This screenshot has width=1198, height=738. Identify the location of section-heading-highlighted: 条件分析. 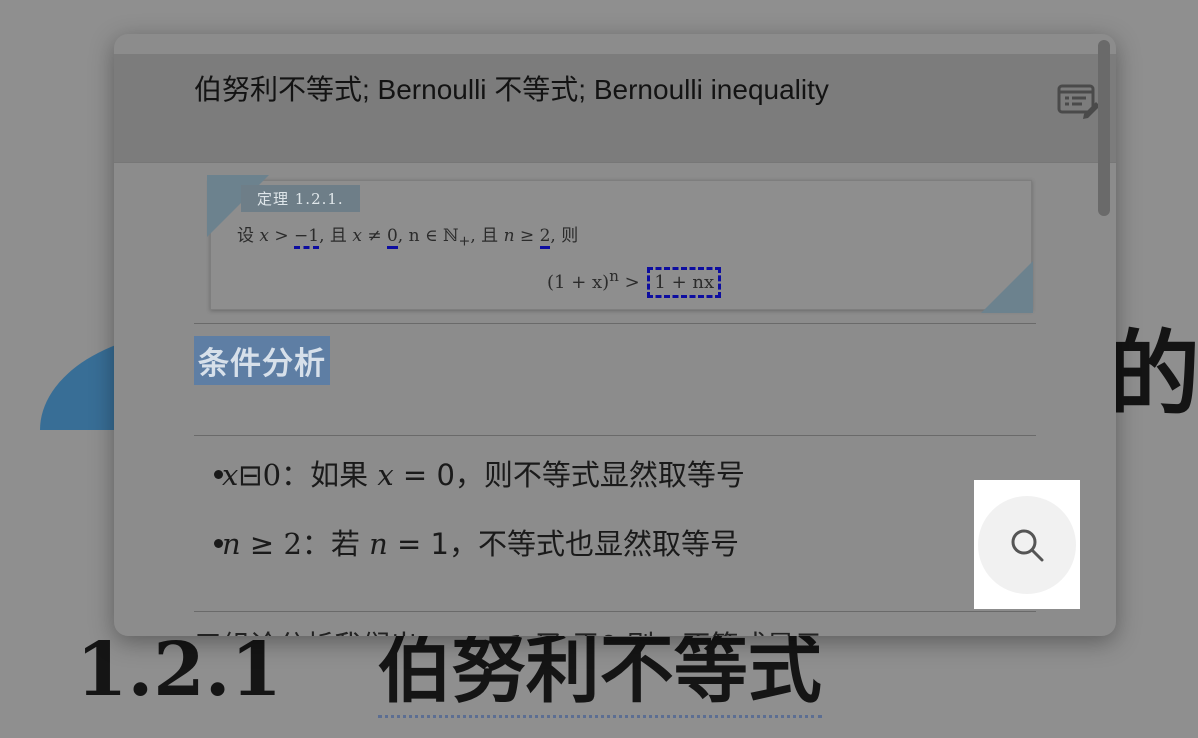
(262, 360).